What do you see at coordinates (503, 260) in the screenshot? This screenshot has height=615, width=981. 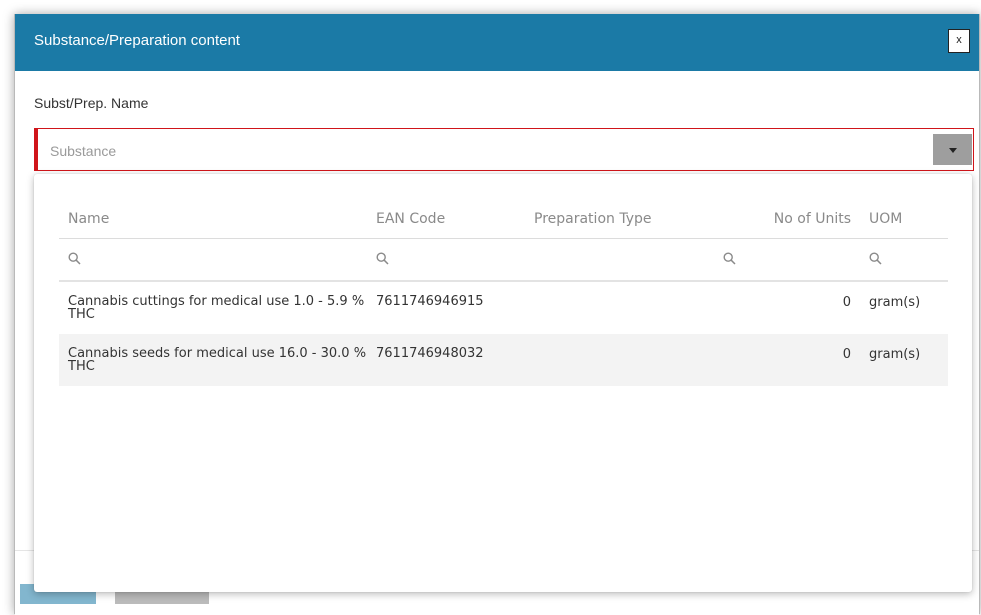 I see `grid-filter-row` at bounding box center [503, 260].